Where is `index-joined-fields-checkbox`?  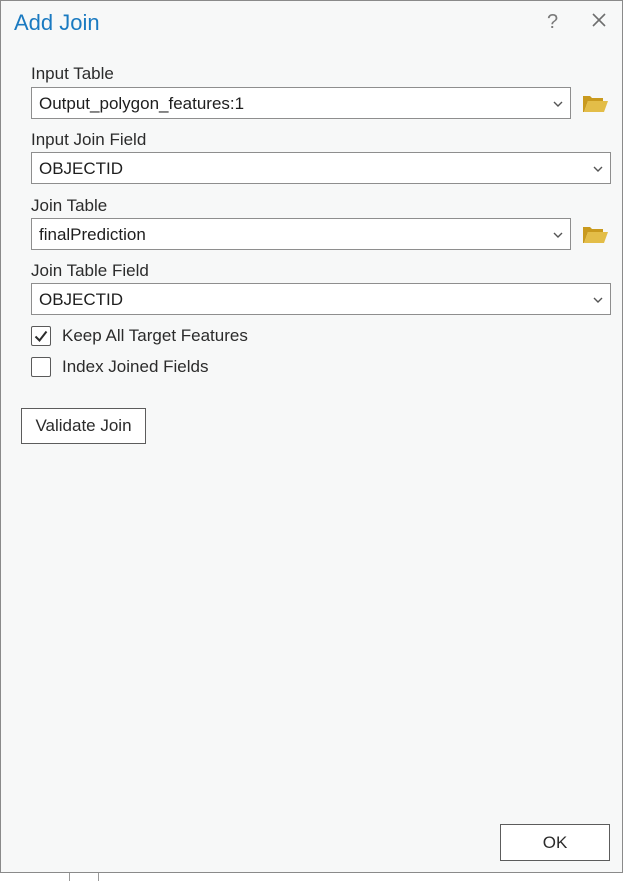
index-joined-fields-checkbox is located at coordinates (41, 367).